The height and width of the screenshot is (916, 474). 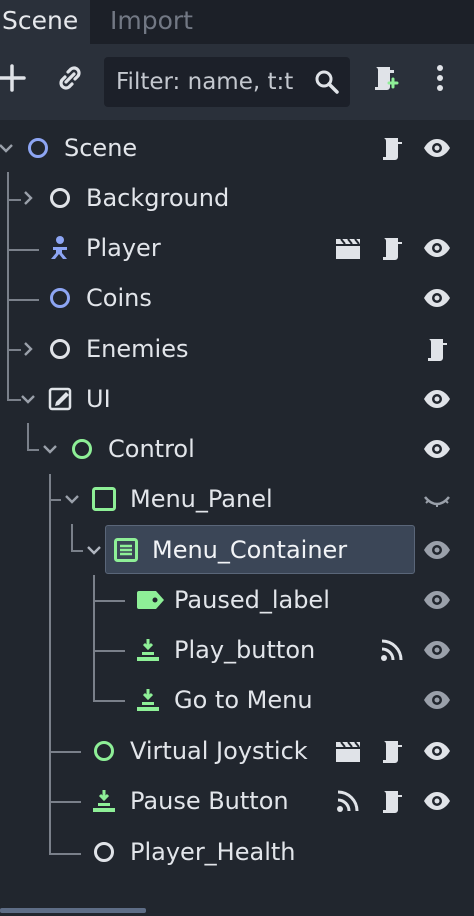 What do you see at coordinates (437, 499) in the screenshot?
I see `visibility-closed-eye-icon` at bounding box center [437, 499].